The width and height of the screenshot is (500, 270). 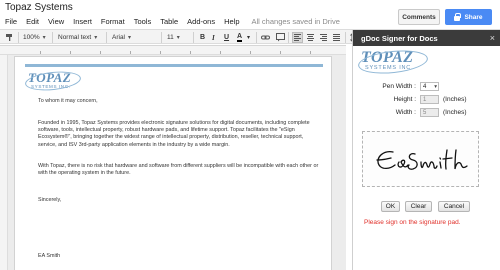 What do you see at coordinates (310, 37) in the screenshot?
I see `align-center-button` at bounding box center [310, 37].